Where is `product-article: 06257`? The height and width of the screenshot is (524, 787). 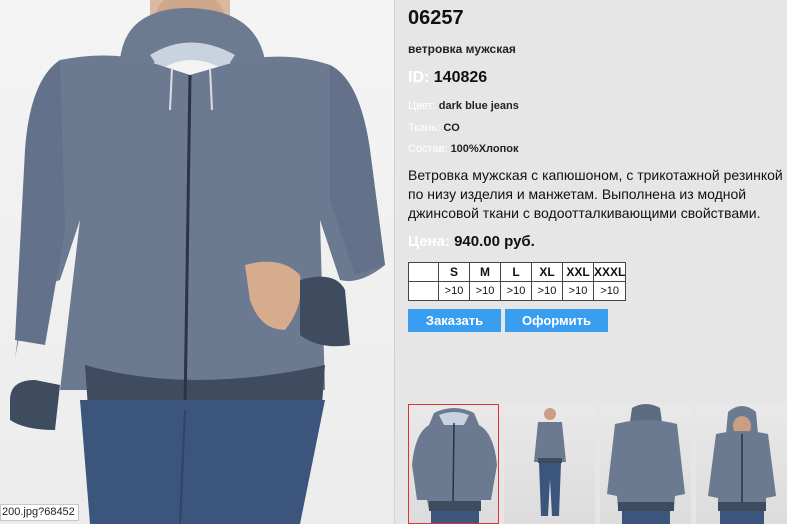
product-article: 06257 is located at coordinates (436, 18).